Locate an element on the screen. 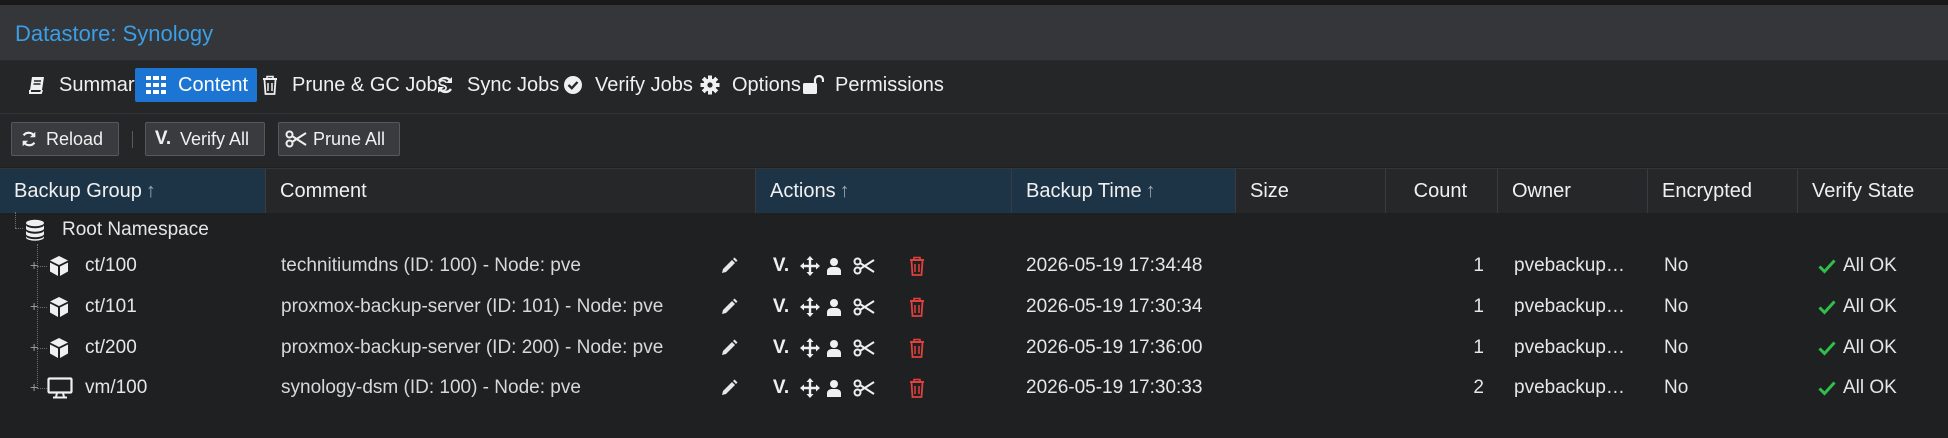 The height and width of the screenshot is (438, 1948). tab-label: Prune & GC Jobs is located at coordinates (370, 84).